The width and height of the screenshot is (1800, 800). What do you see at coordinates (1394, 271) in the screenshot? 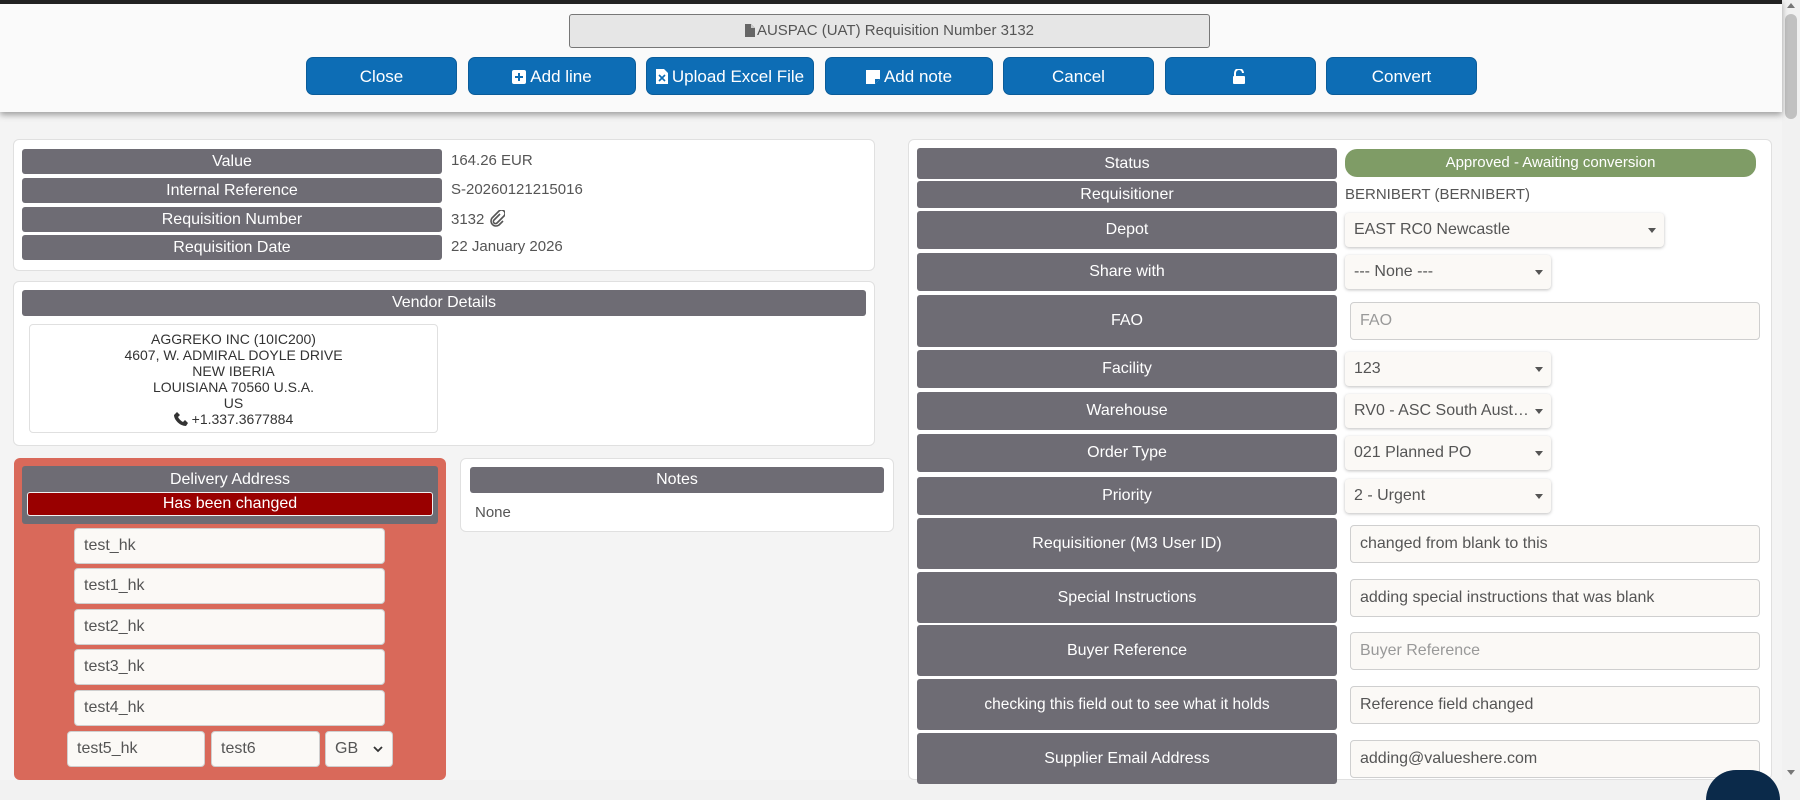
I see `share-with-select-value: --- None ---` at bounding box center [1394, 271].